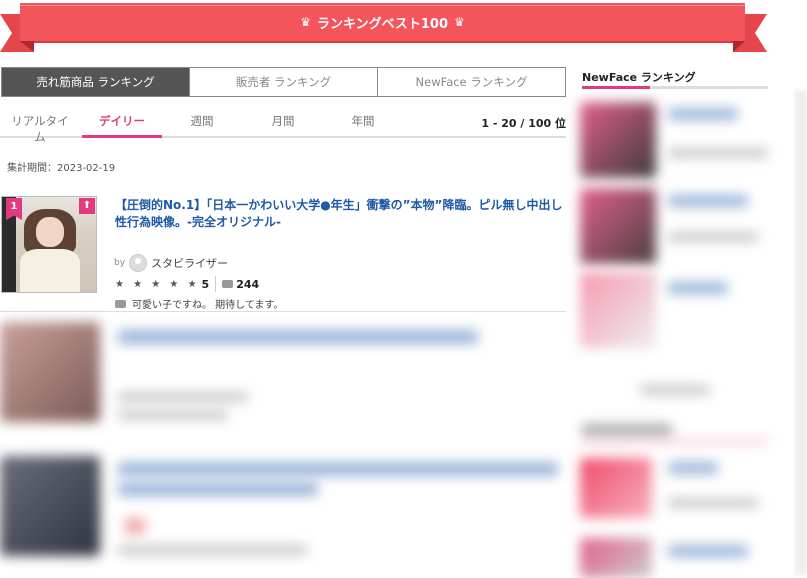 The width and height of the screenshot is (807, 578). I want to click on rating-value: 5, so click(205, 284).